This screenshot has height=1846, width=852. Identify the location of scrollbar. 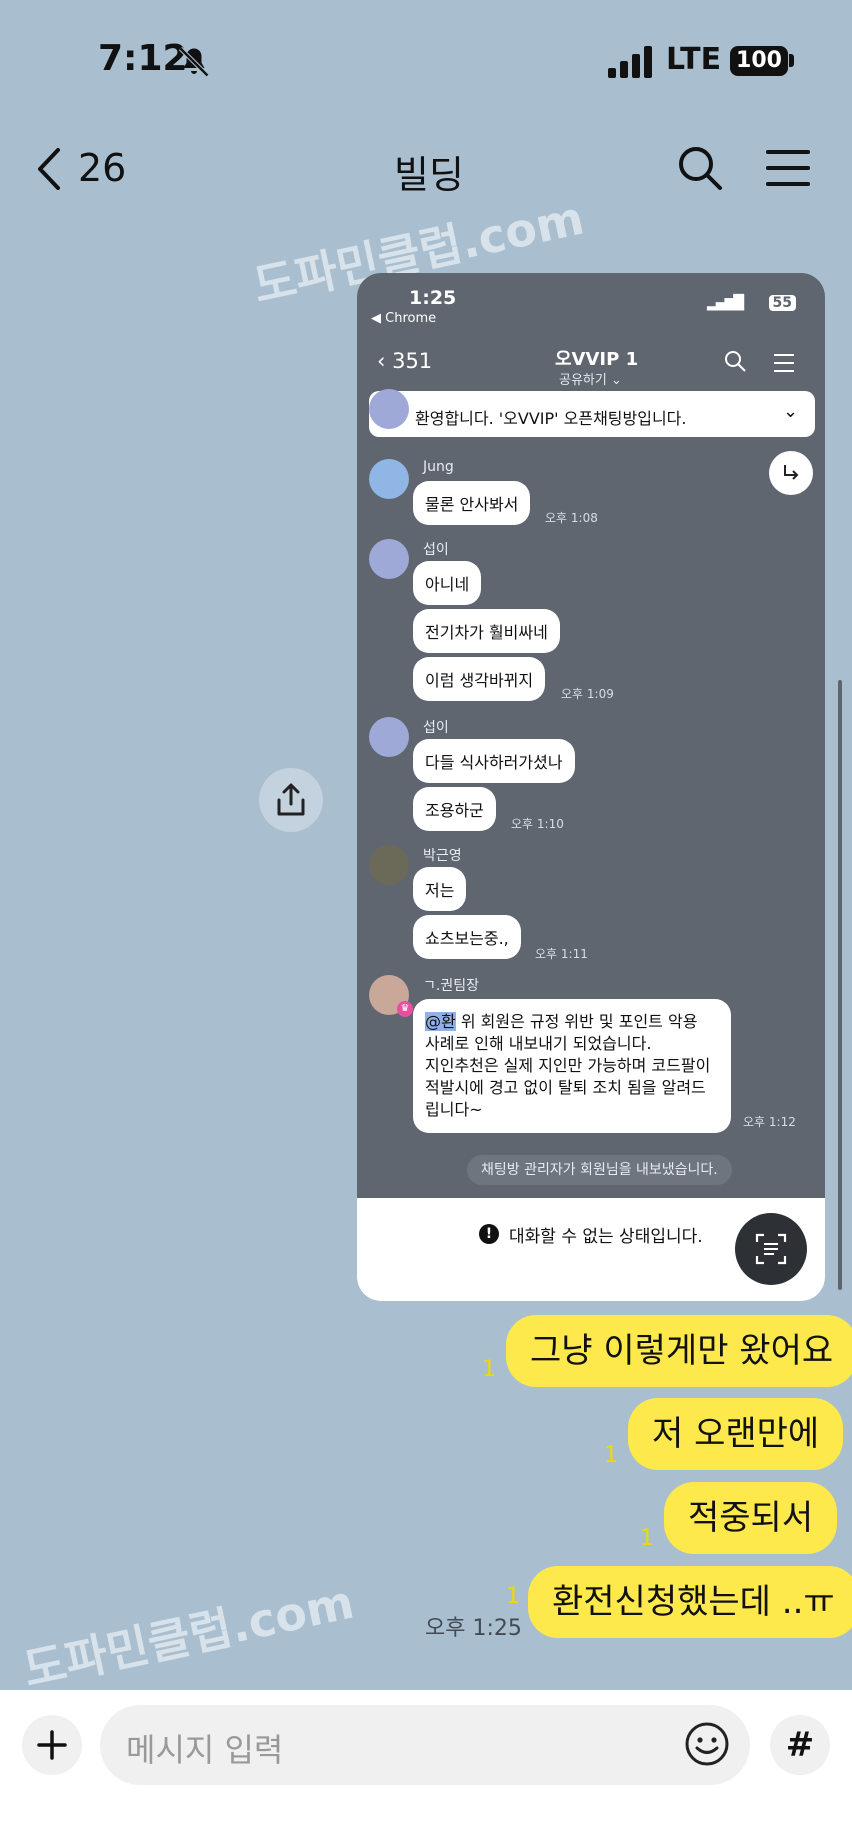
(840, 985).